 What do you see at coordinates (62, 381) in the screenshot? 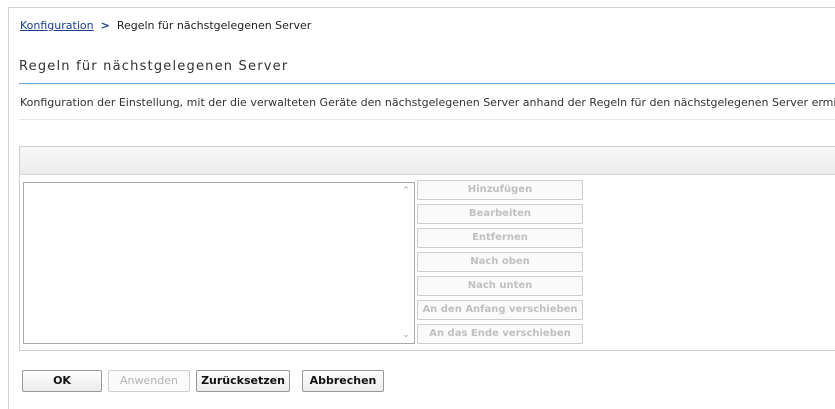
I see `ok-button: OK` at bounding box center [62, 381].